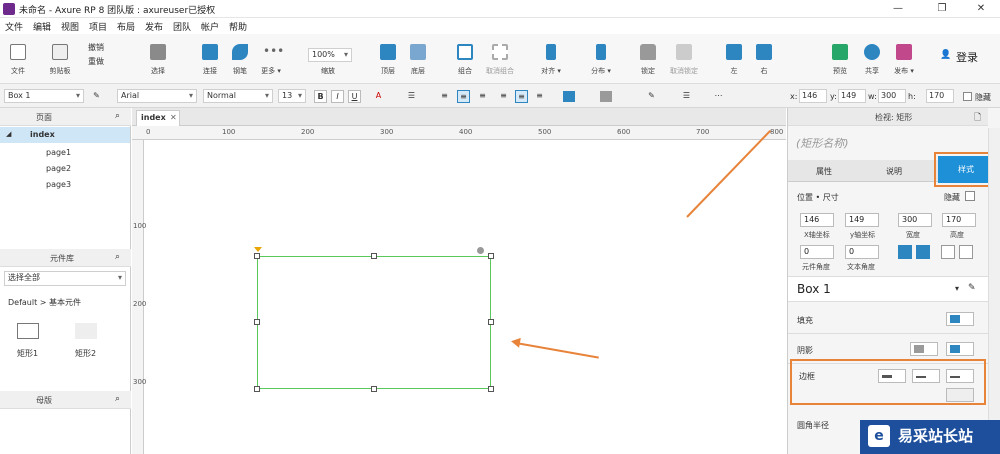 This screenshot has height=454, width=1000. Describe the element at coordinates (42, 26) in the screenshot. I see `menu-edit: 编辑` at that location.